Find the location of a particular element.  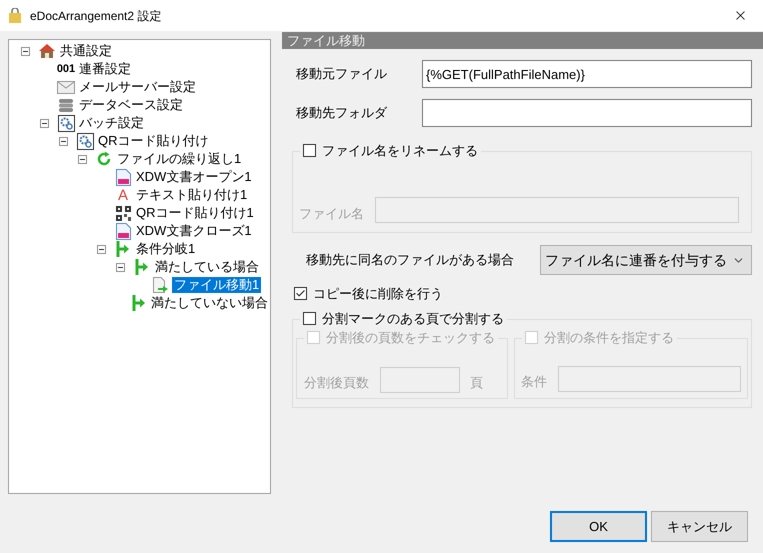

database-icon is located at coordinates (66, 105).